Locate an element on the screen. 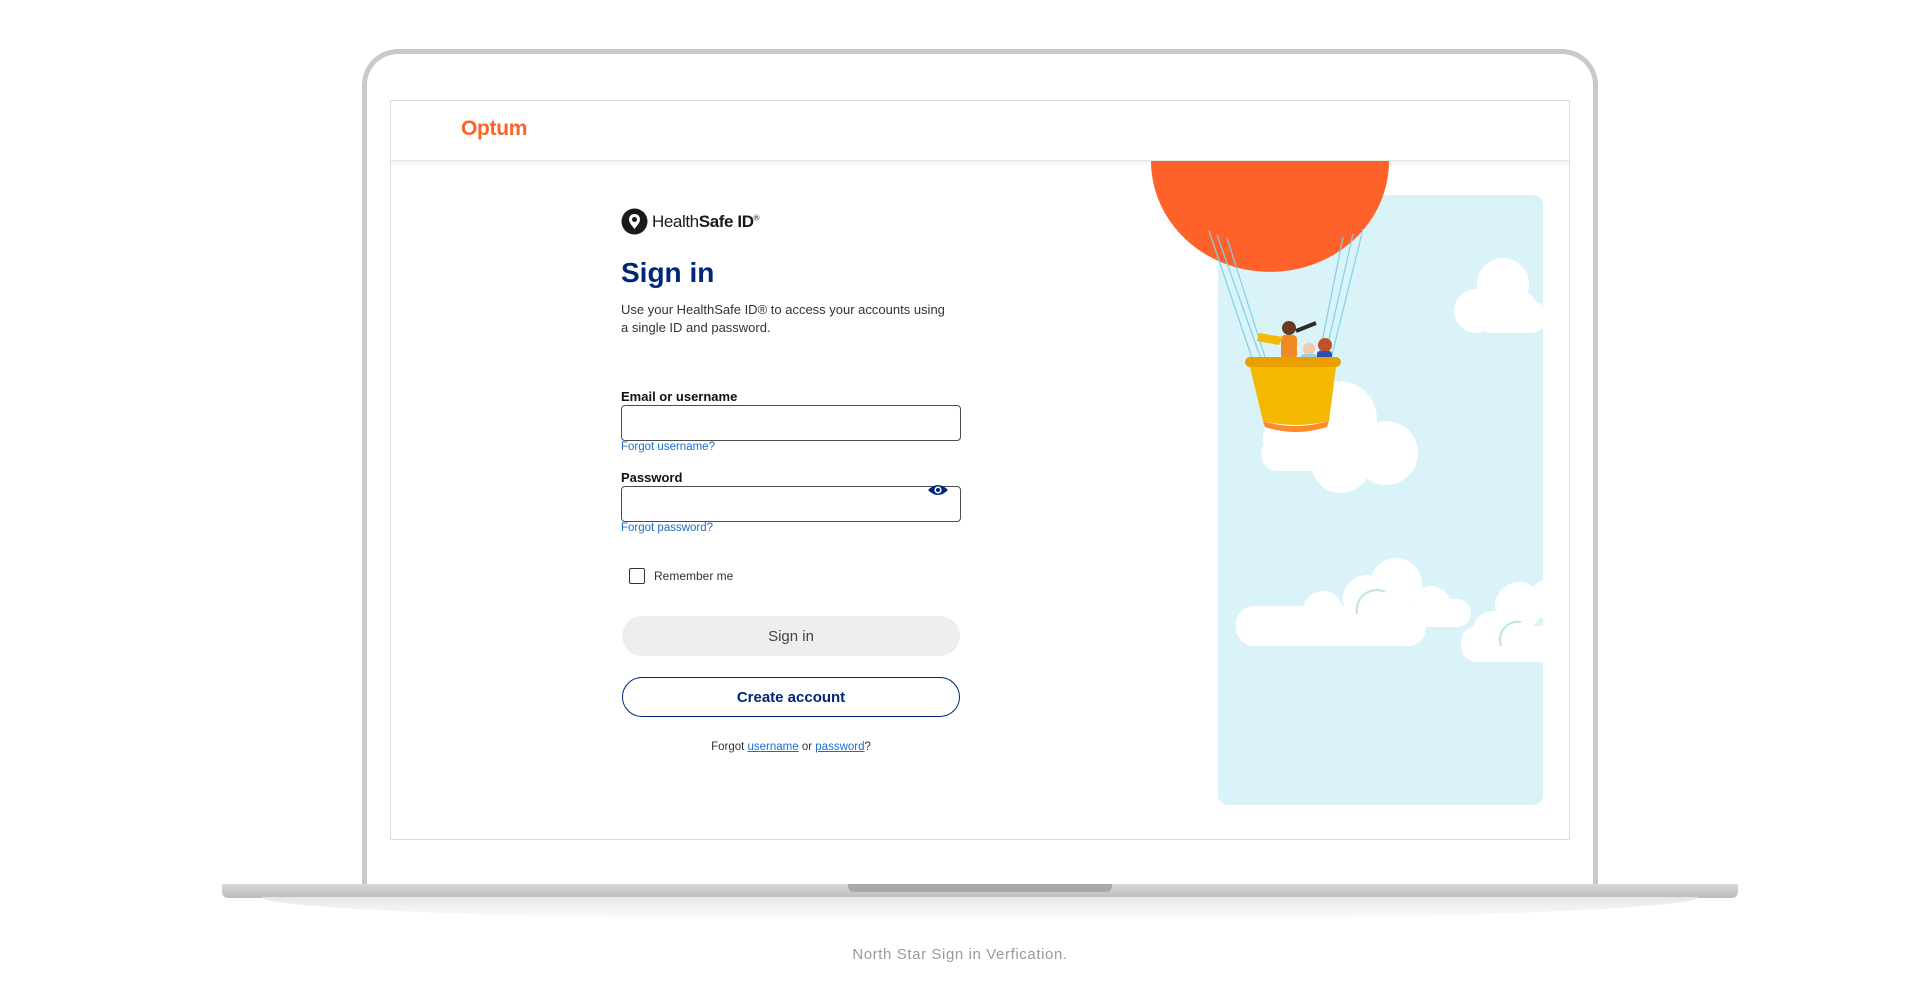 Image resolution: width=1920 pixels, height=1000 pixels. forgot-password-link: Forgot password? is located at coordinates (667, 528).